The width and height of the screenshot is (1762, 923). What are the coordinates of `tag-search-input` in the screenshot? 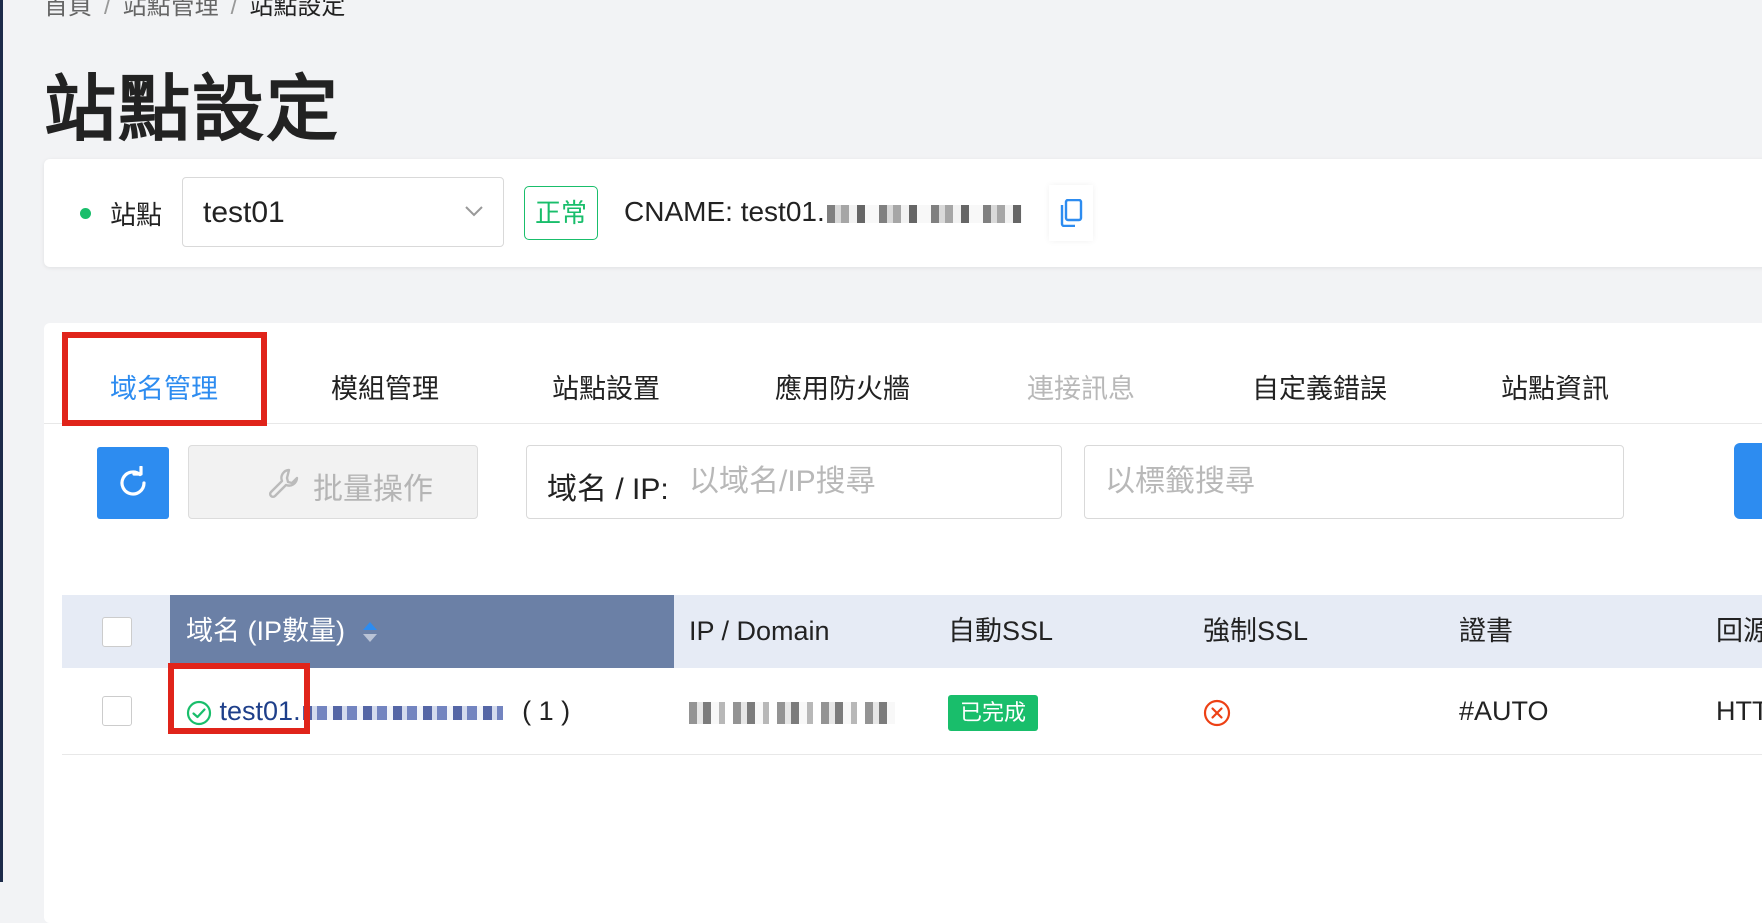 It's located at (1355, 482).